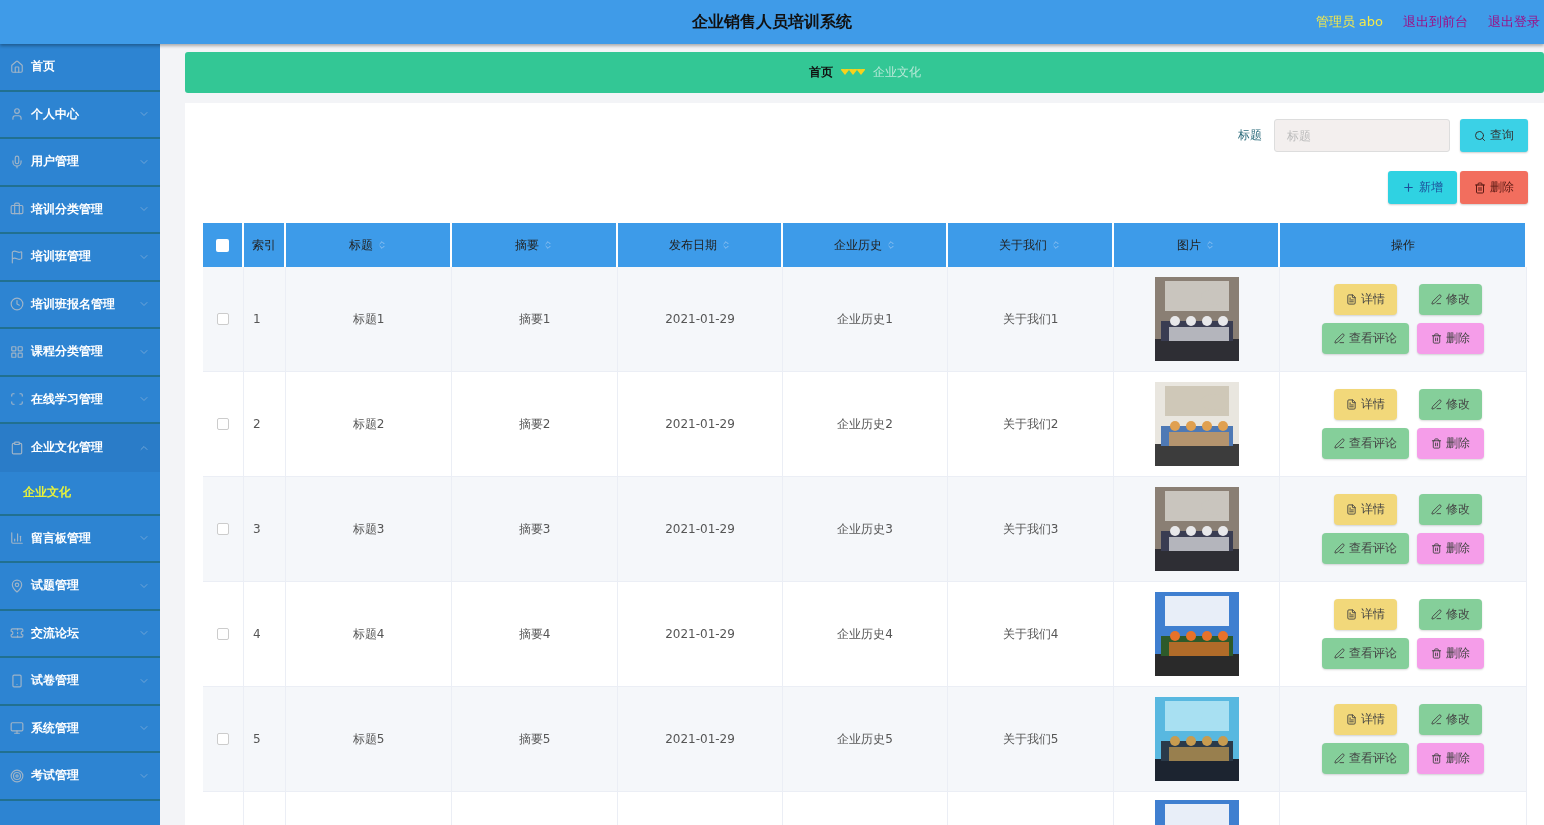 The height and width of the screenshot is (825, 1544). Describe the element at coordinates (80, 210) in the screenshot. I see `menu-item: 培训分类管理` at that location.